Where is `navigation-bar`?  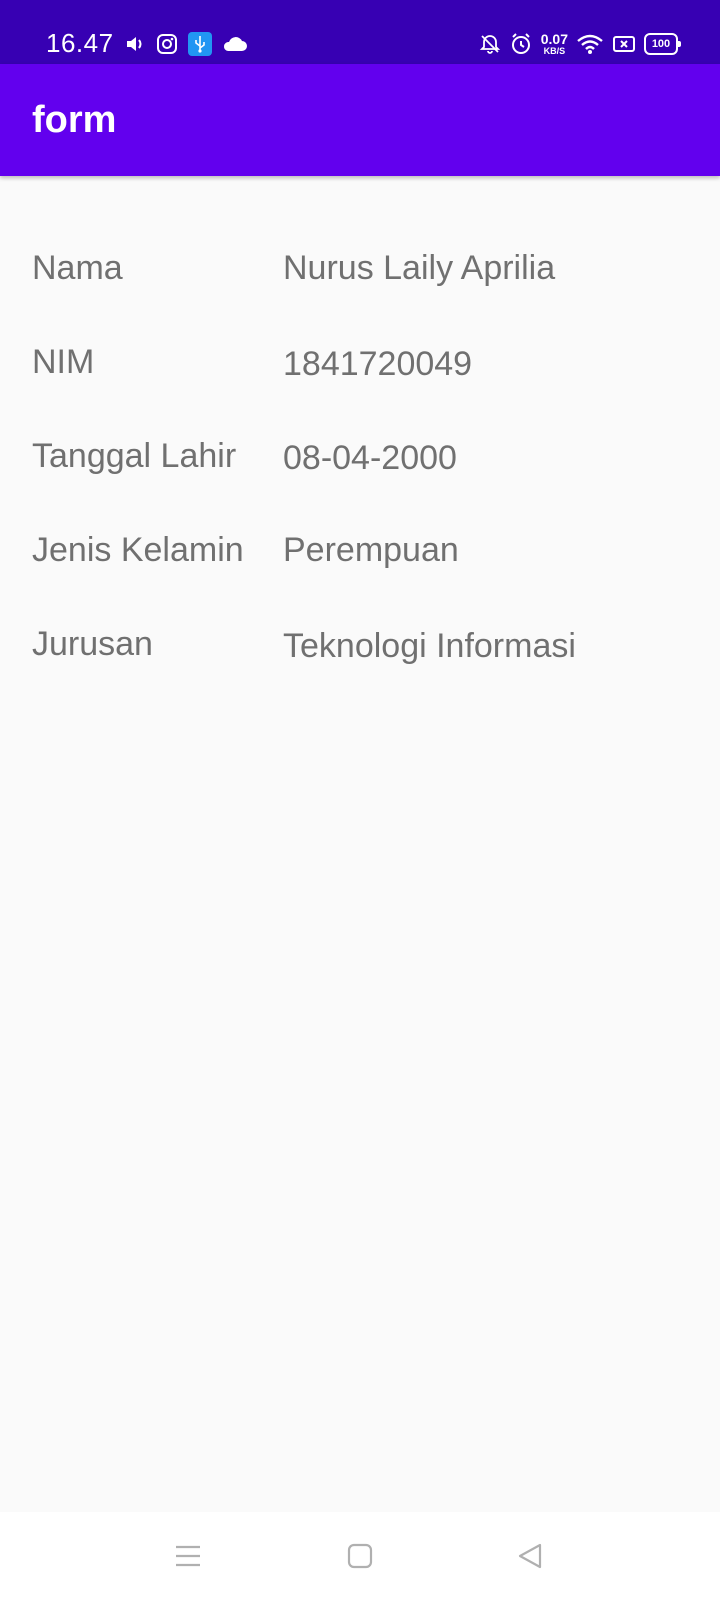 navigation-bar is located at coordinates (360, 1556).